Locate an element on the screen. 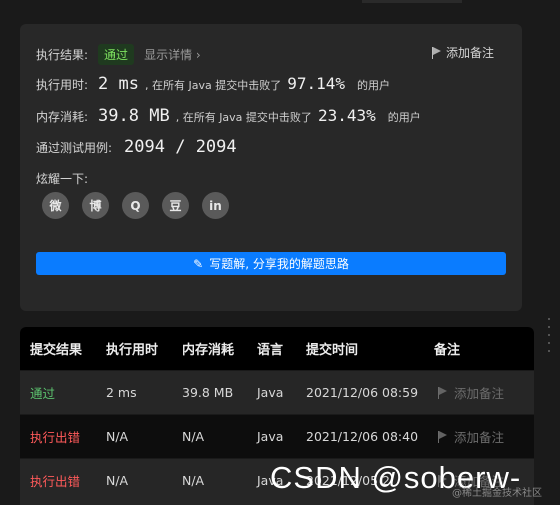  pencil-icon: ✎ is located at coordinates (198, 263).